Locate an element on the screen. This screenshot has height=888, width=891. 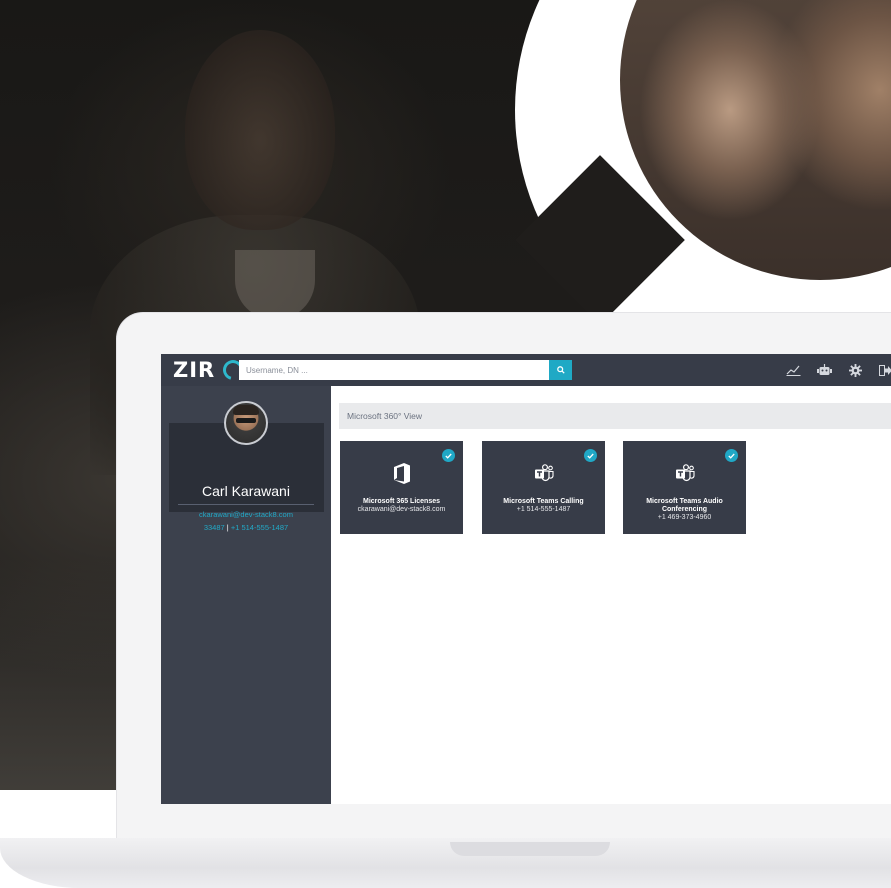
tile-microsoft-teams-calling: Microsoft Teams Calling +1 514-555-1487 is located at coordinates (543, 487).